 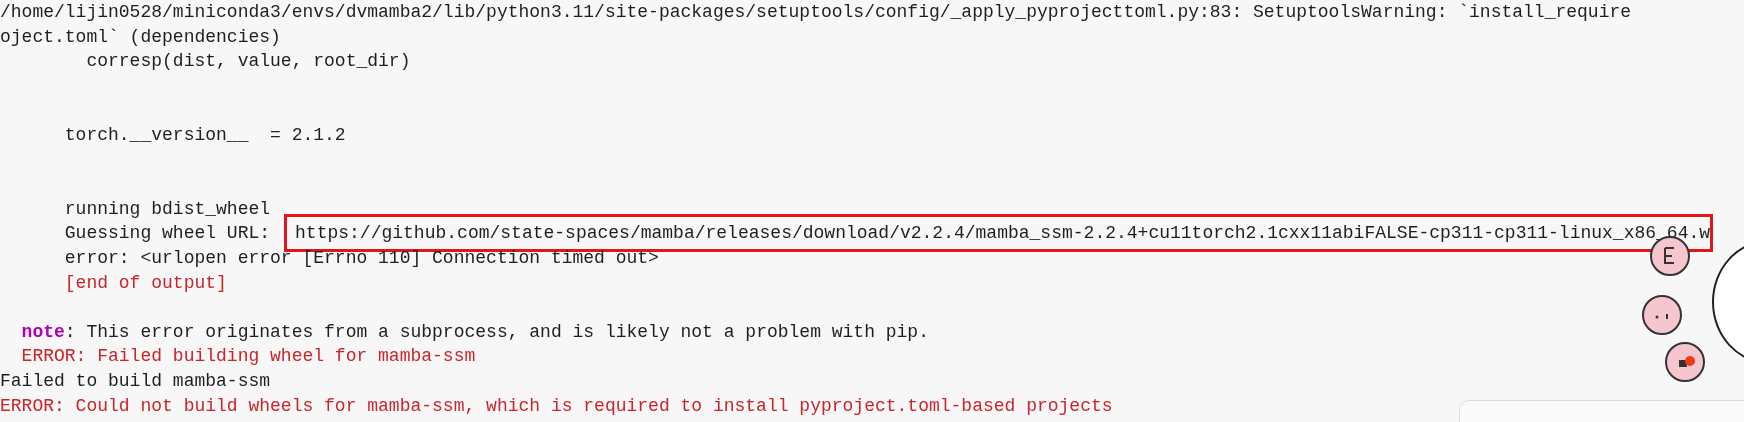 What do you see at coordinates (248, 357) in the screenshot?
I see `error-line: ERROR: Failed building wheel for mamba-ssm` at bounding box center [248, 357].